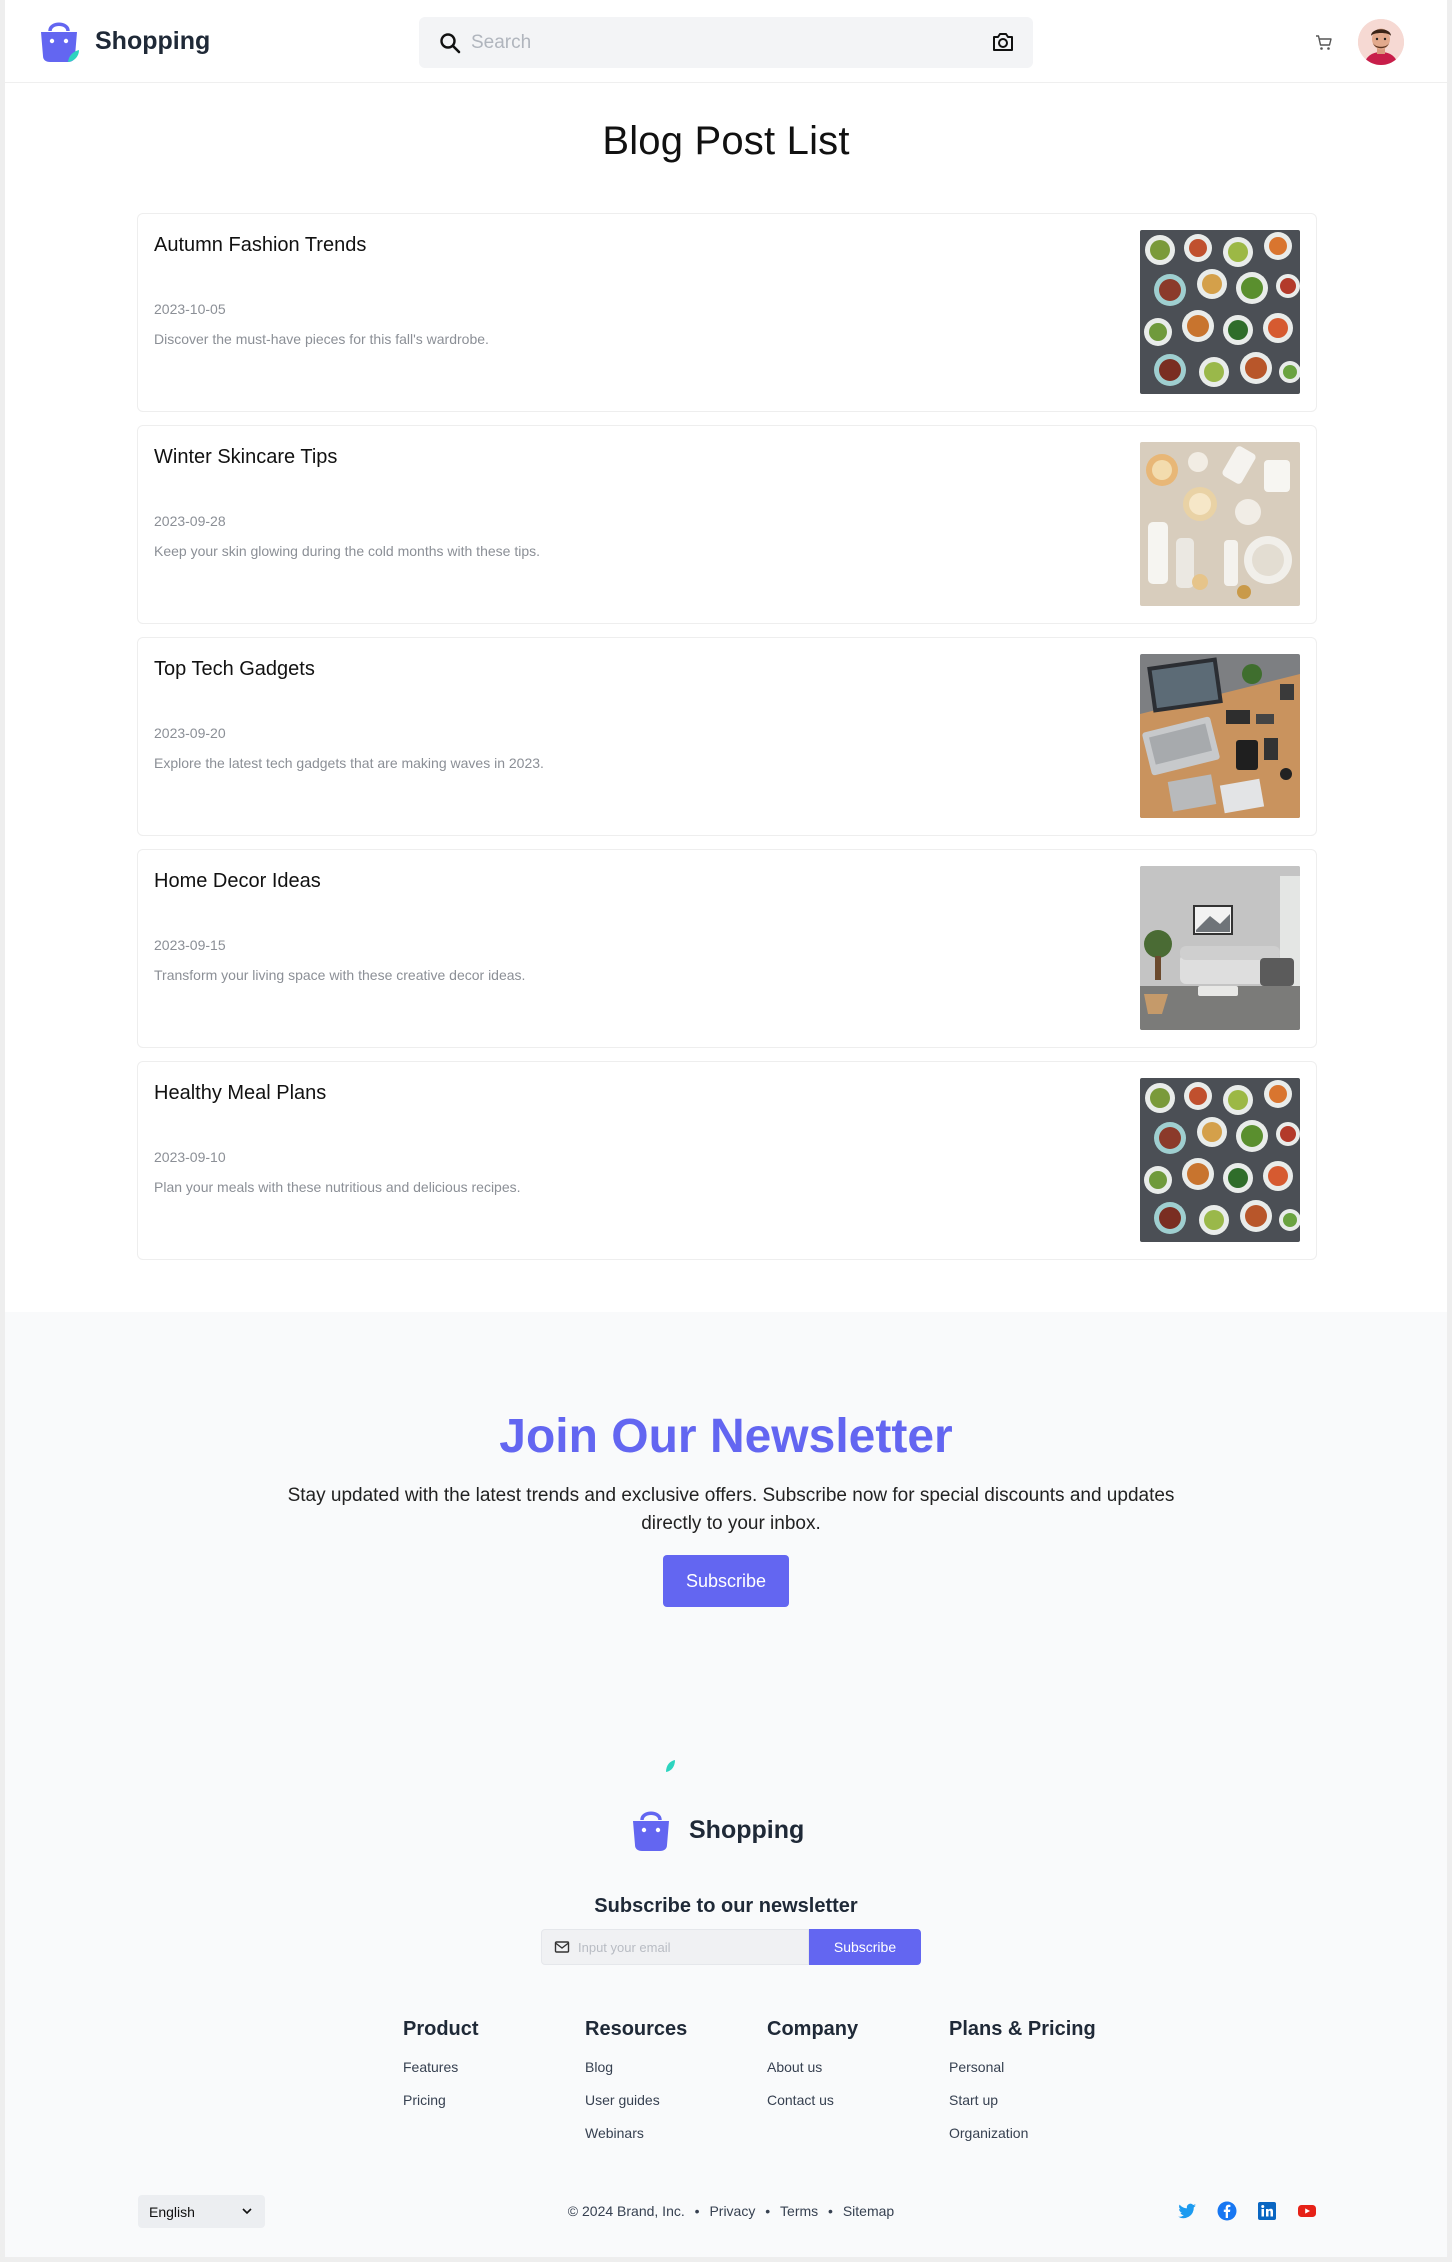 This screenshot has height=2262, width=1452. I want to click on footer-link: Personal, so click(1040, 2067).